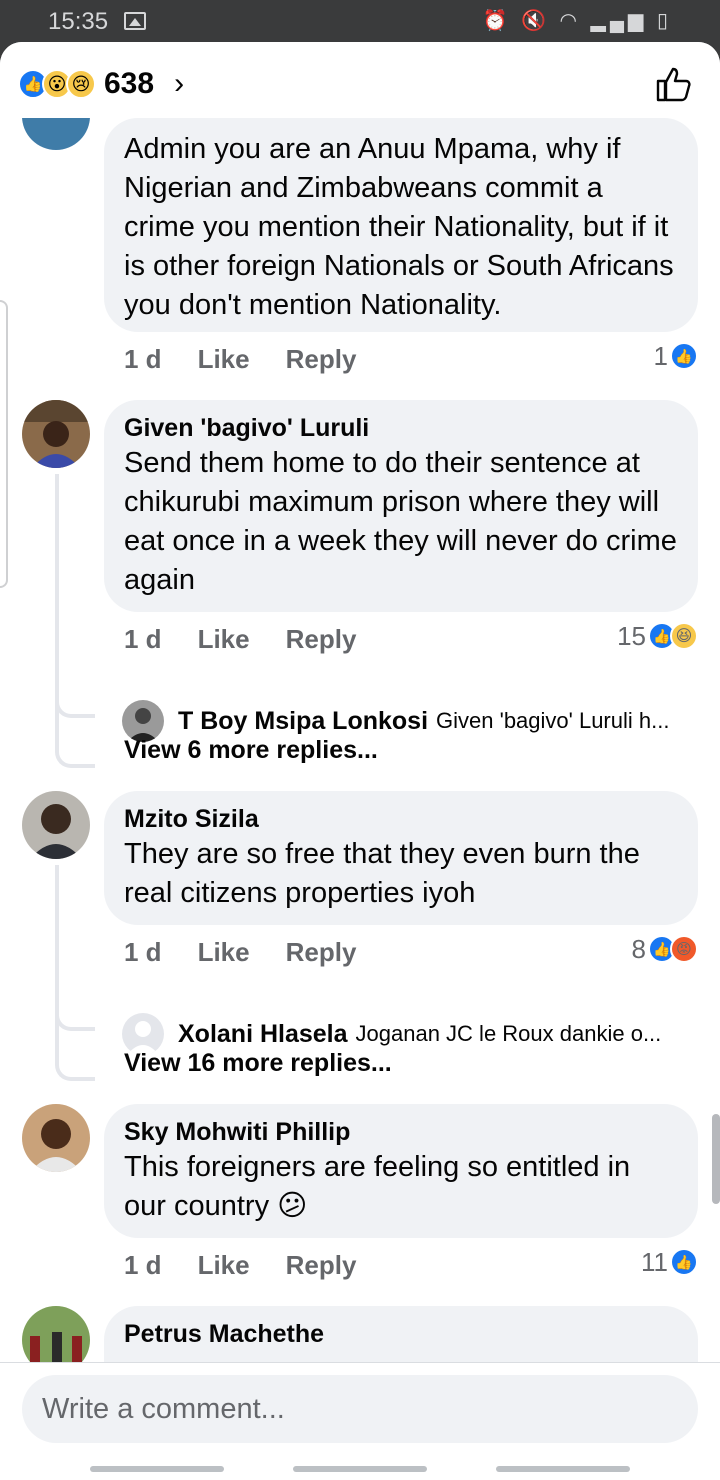  I want to click on reply-author: Xolani Hlasela, so click(263, 1033).